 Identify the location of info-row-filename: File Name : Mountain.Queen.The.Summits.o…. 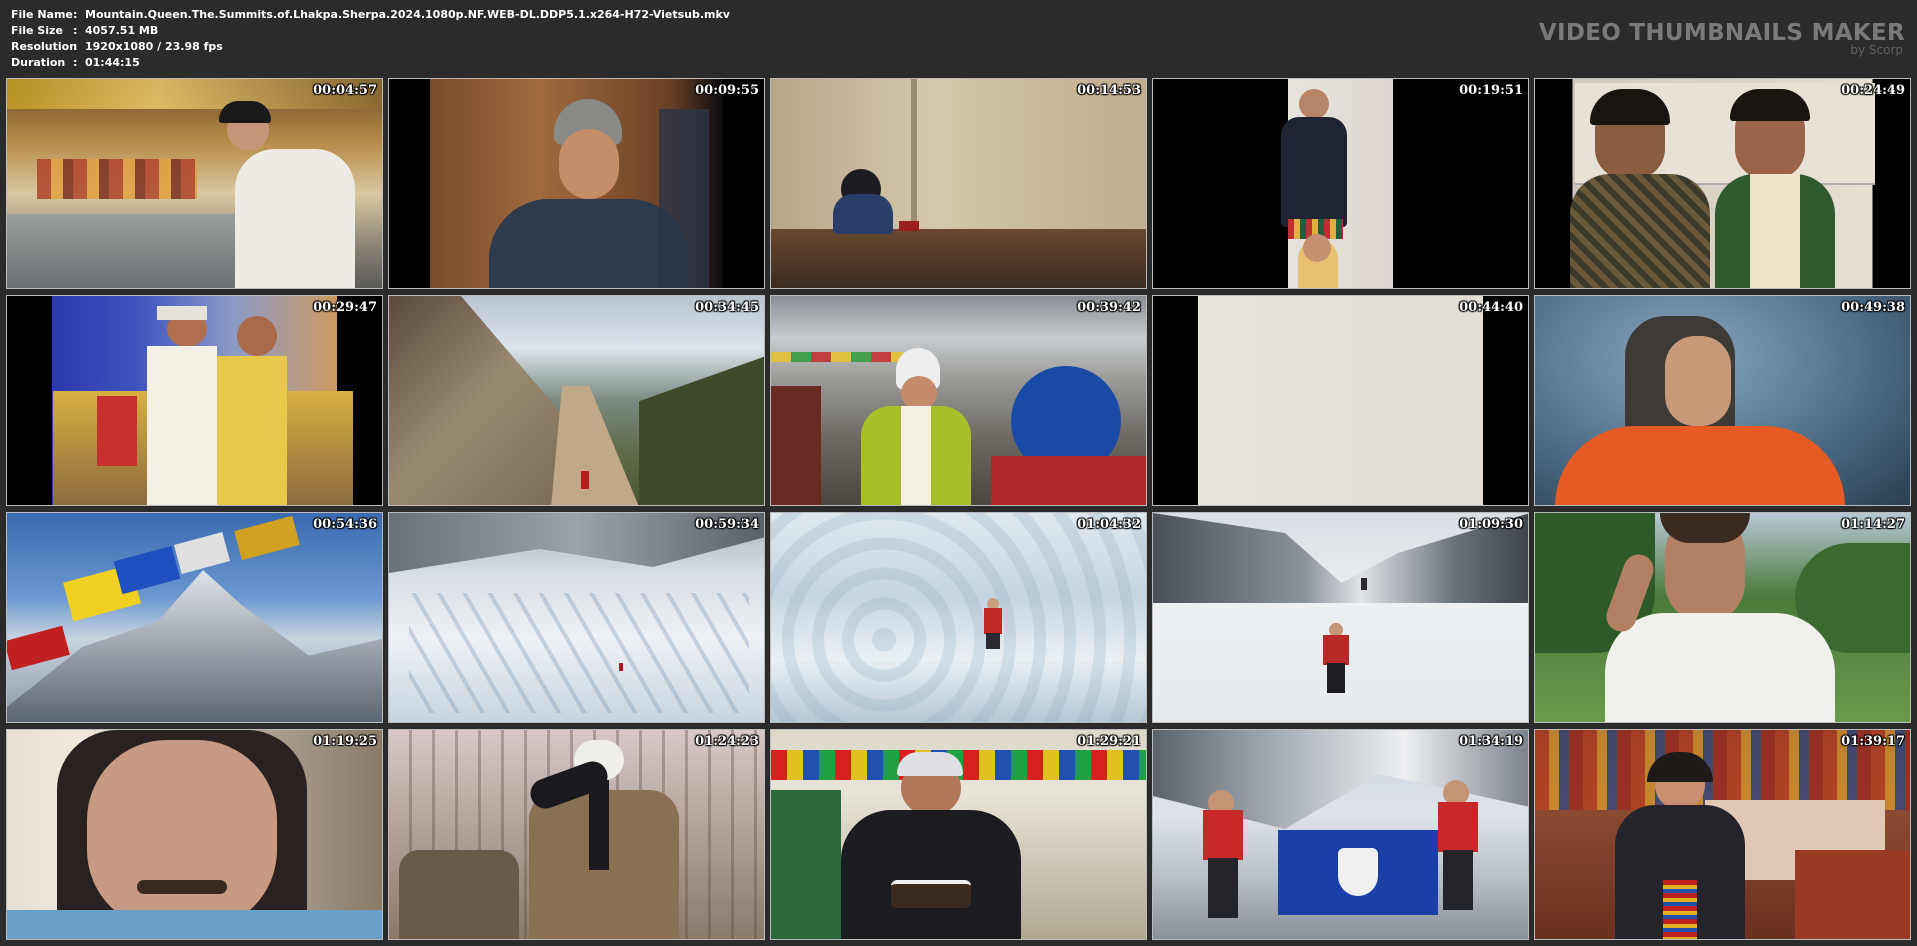
(370, 15).